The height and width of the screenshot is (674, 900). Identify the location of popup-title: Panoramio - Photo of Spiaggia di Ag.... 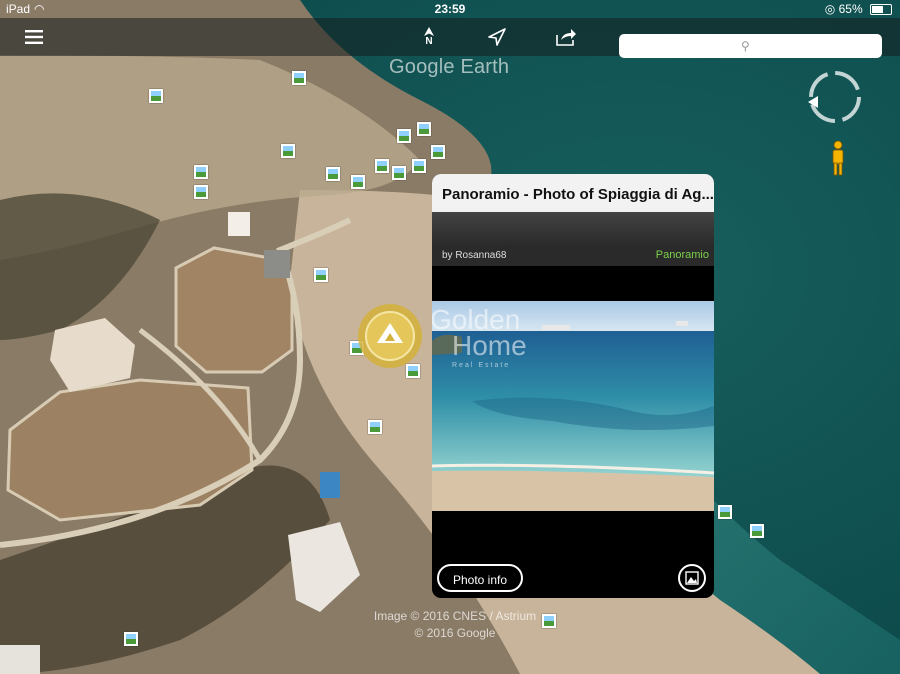
(573, 193).